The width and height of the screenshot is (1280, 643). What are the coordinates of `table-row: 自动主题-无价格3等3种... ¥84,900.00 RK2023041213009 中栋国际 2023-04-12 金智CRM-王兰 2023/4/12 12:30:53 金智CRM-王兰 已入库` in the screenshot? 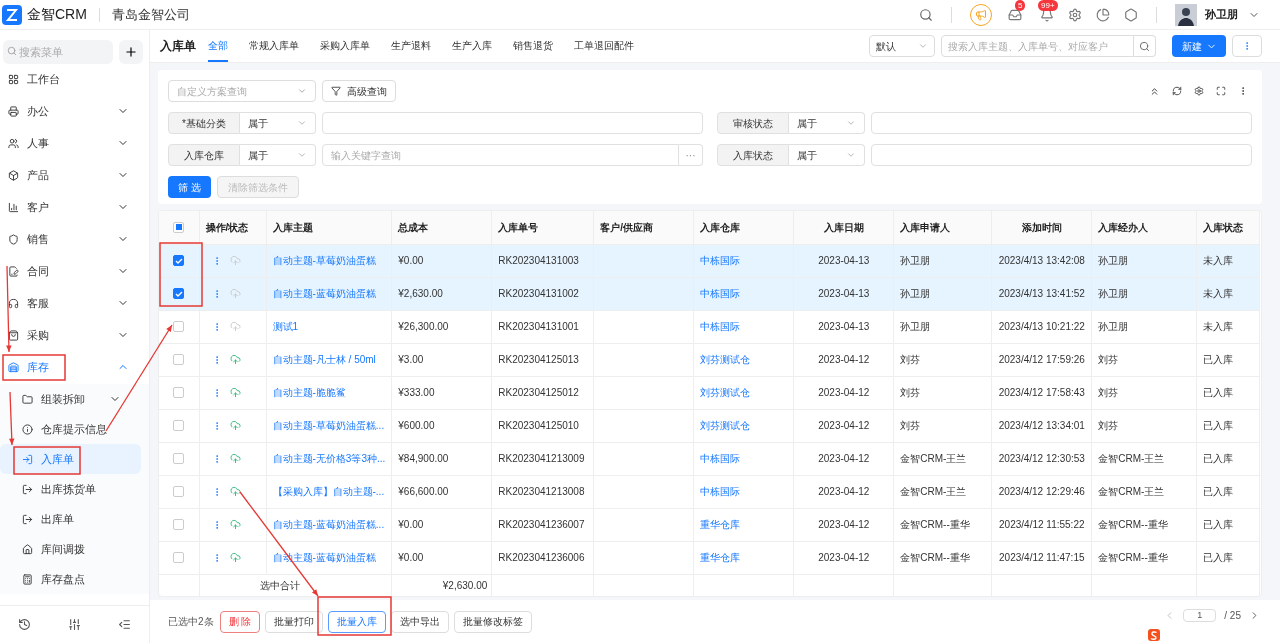 It's located at (709, 458).